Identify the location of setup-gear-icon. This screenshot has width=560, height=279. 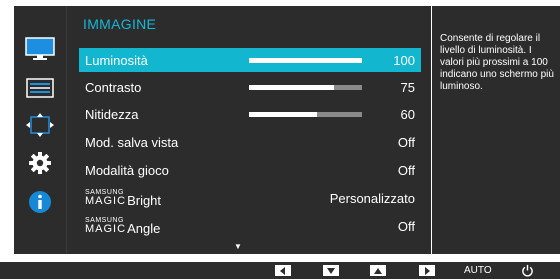
(40, 163).